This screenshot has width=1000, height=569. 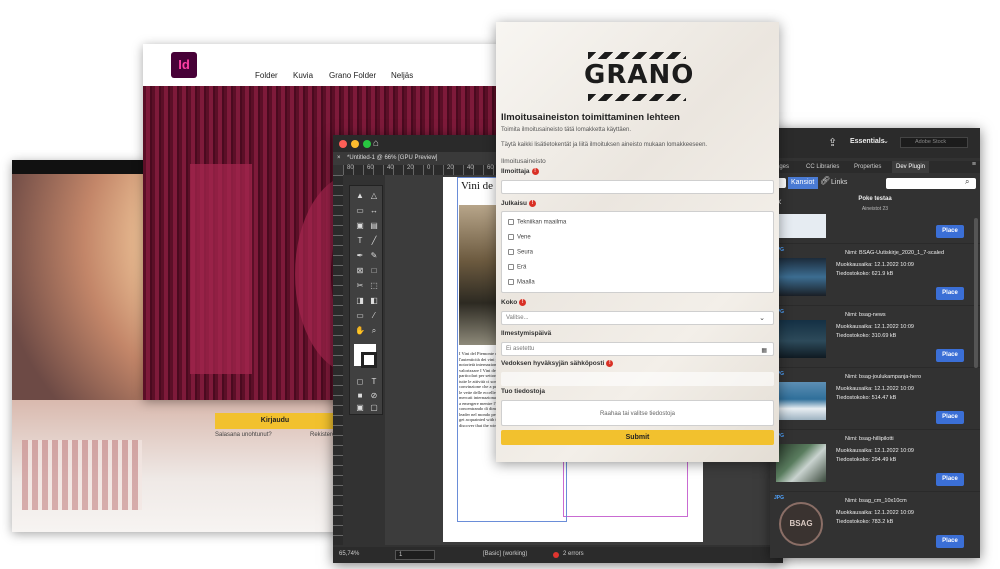 What do you see at coordinates (470, 168) in the screenshot?
I see `ruler-label: 40` at bounding box center [470, 168].